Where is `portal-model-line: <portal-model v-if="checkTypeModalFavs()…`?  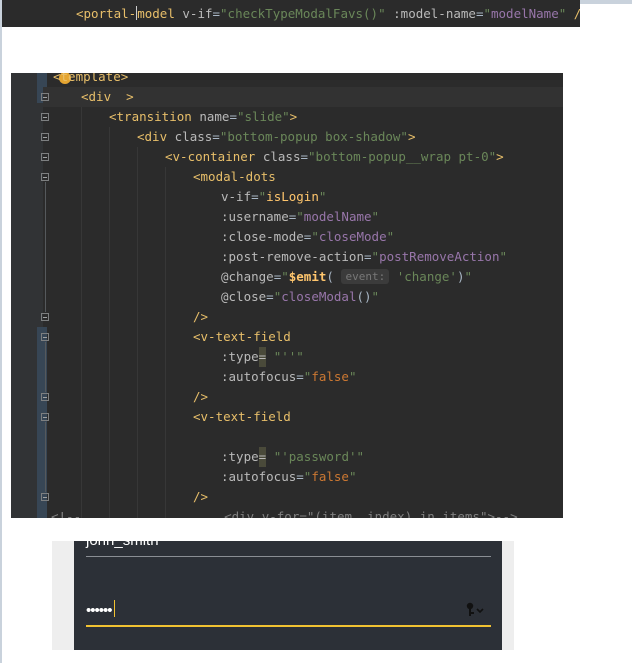
portal-model-line: <portal-model v-if="checkTypeModalFavs()… is located at coordinates (328, 14).